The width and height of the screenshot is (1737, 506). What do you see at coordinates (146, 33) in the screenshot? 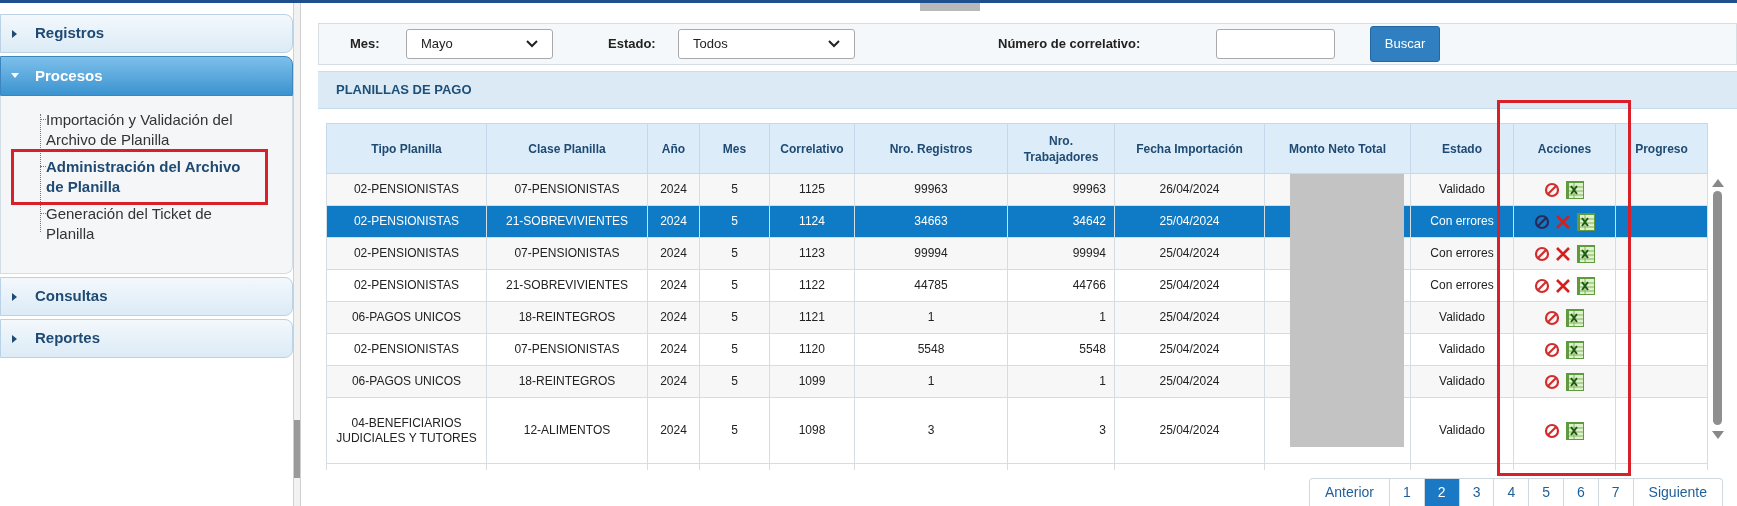
I see `accordion-header: Registros` at bounding box center [146, 33].